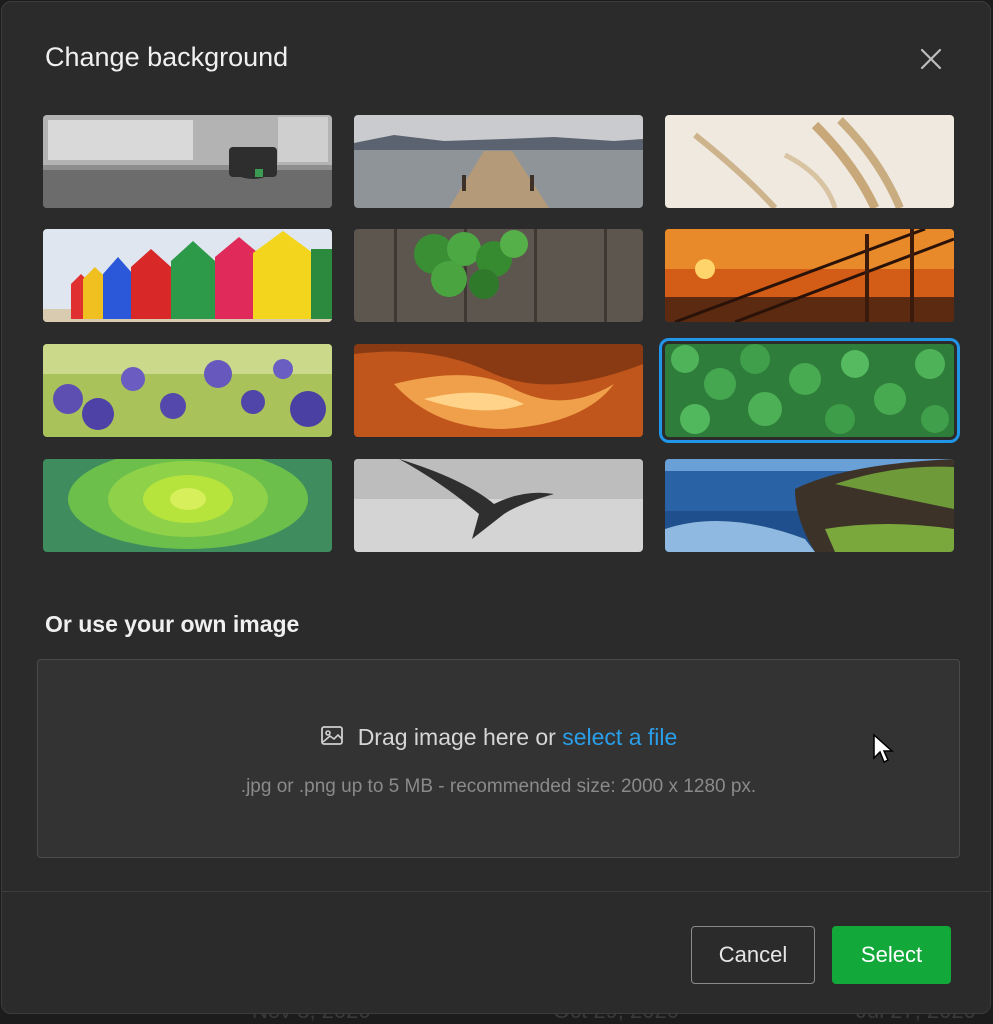 This screenshot has width=993, height=1024. I want to click on dropzone-prompt: Drag image here or select a file, so click(498, 739).